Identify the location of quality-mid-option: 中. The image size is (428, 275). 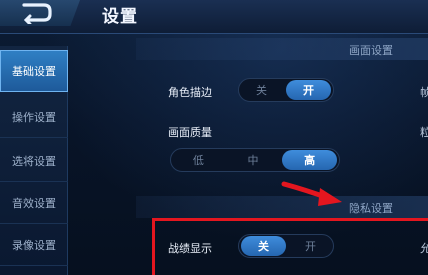
(253, 160).